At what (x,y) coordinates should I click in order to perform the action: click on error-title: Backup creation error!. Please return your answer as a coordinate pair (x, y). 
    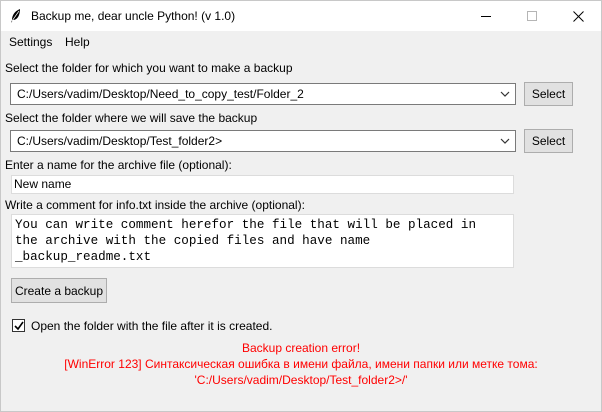
    Looking at the image, I should click on (301, 348).